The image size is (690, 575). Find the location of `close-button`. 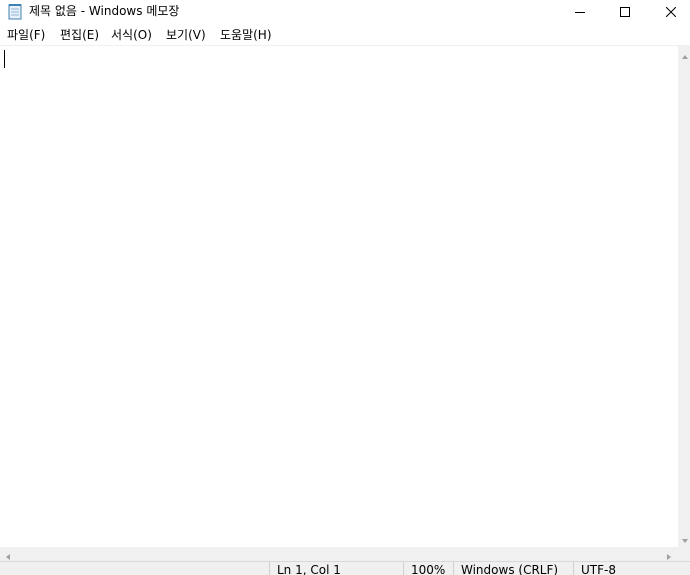

close-button is located at coordinates (669, 12).